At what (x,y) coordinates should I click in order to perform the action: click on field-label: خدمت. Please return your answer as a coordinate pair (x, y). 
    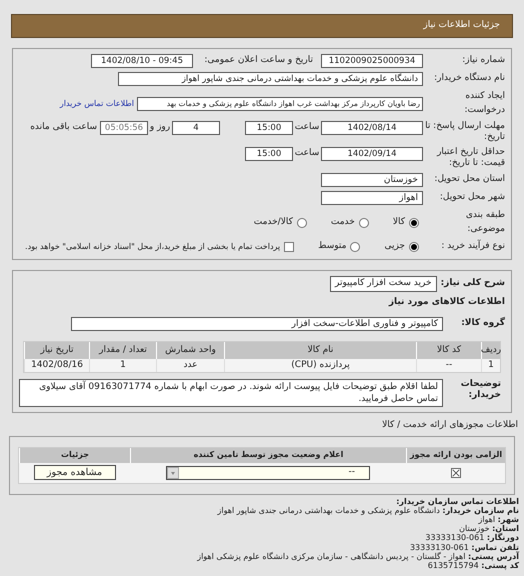
    Looking at the image, I should click on (342, 222).